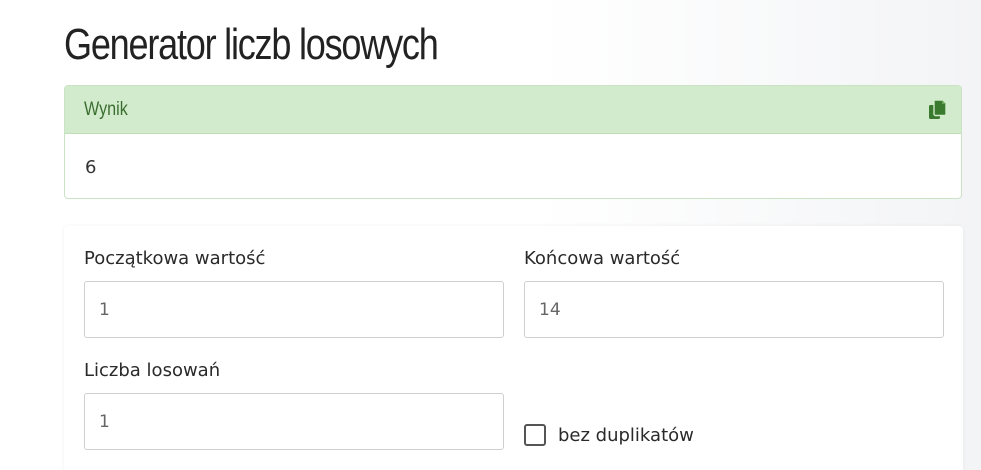  Describe the element at coordinates (175, 258) in the screenshot. I see `start-value-label: Początkowa wartość` at that location.